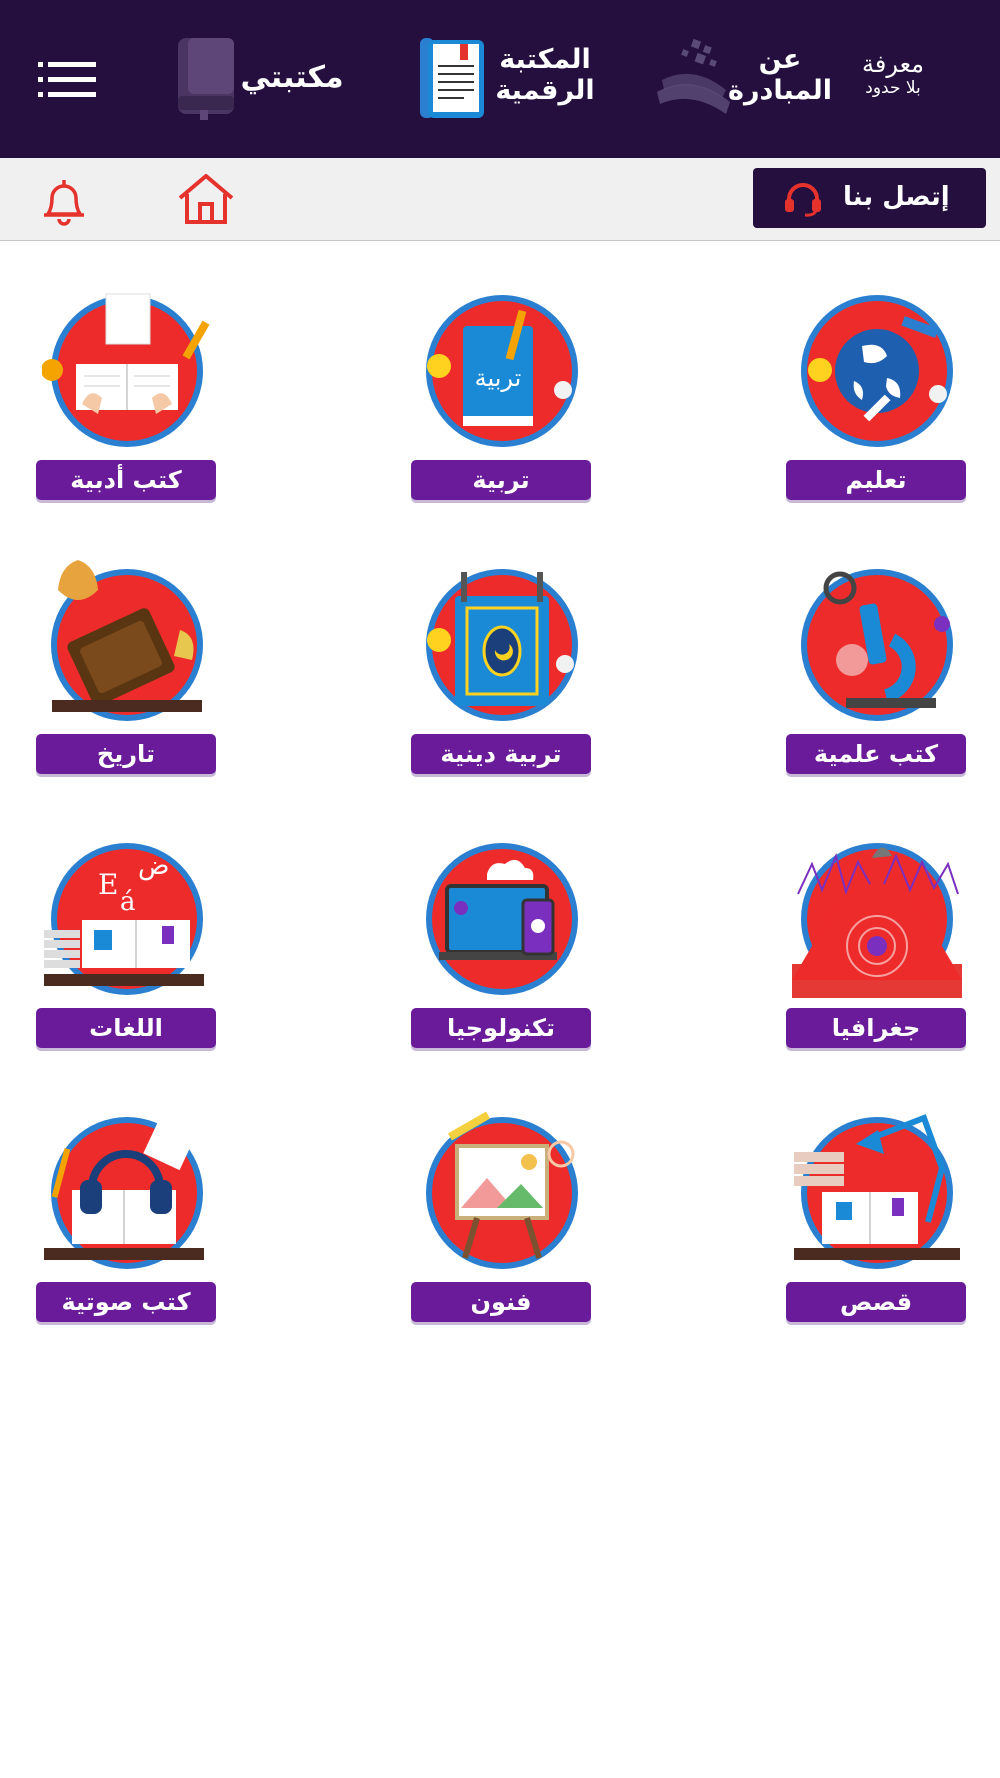 This screenshot has width=1000, height=1778. What do you see at coordinates (876, 754) in the screenshot?
I see `category-label: كتب علمية` at bounding box center [876, 754].